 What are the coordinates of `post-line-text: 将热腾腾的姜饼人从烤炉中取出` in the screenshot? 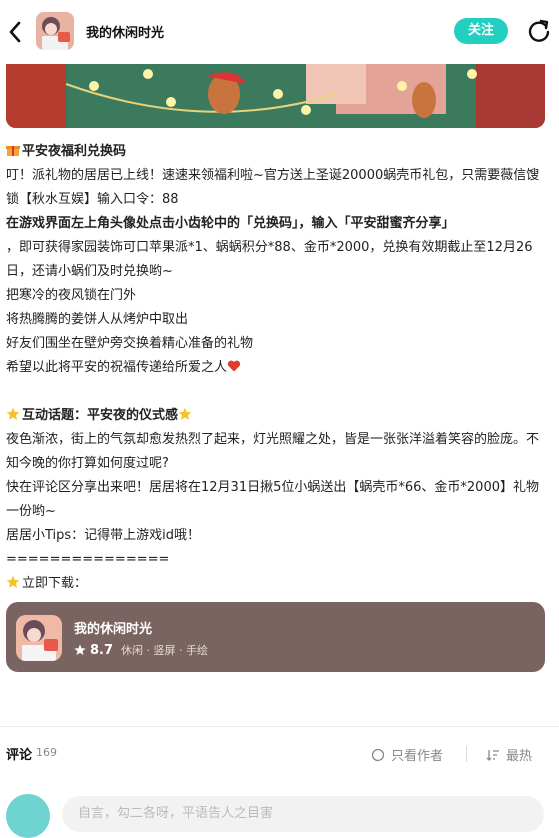 It's located at (97, 319).